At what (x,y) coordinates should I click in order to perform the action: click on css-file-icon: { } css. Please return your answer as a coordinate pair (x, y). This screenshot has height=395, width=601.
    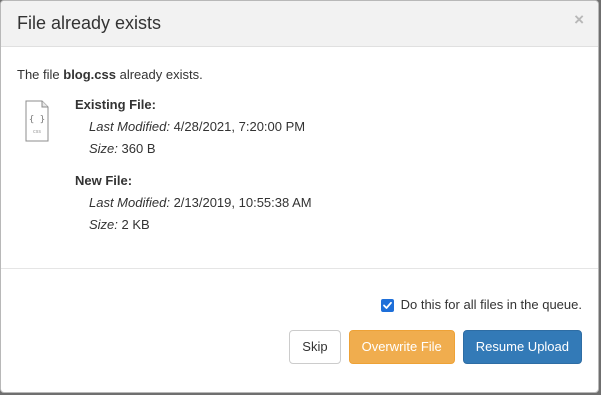
    Looking at the image, I should click on (37, 121).